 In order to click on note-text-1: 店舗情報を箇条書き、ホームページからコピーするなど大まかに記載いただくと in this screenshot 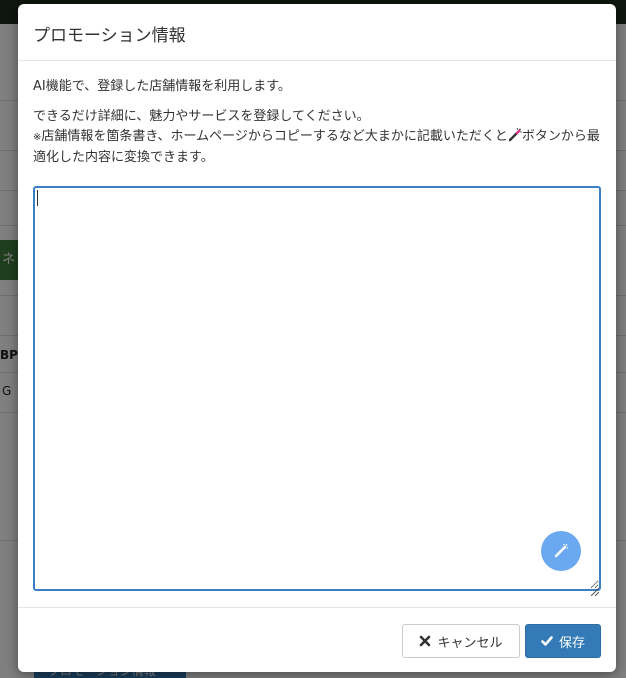, I will do `click(274, 136)`.